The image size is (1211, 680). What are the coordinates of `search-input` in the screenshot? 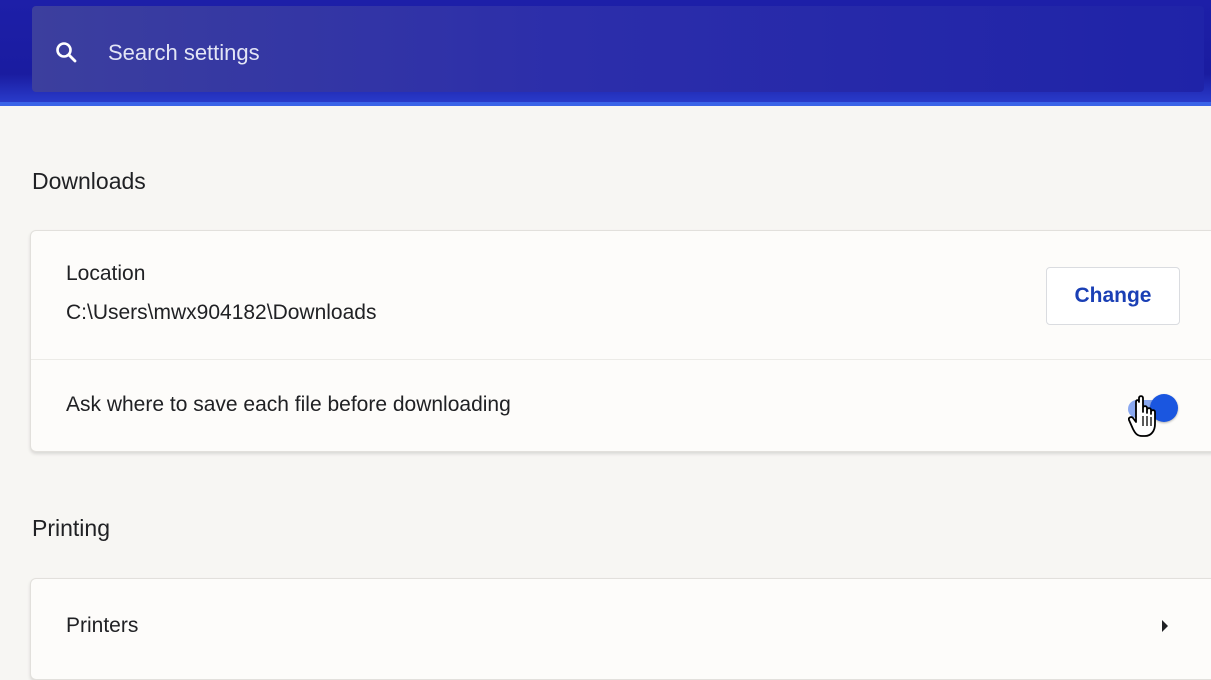 It's located at (558, 53).